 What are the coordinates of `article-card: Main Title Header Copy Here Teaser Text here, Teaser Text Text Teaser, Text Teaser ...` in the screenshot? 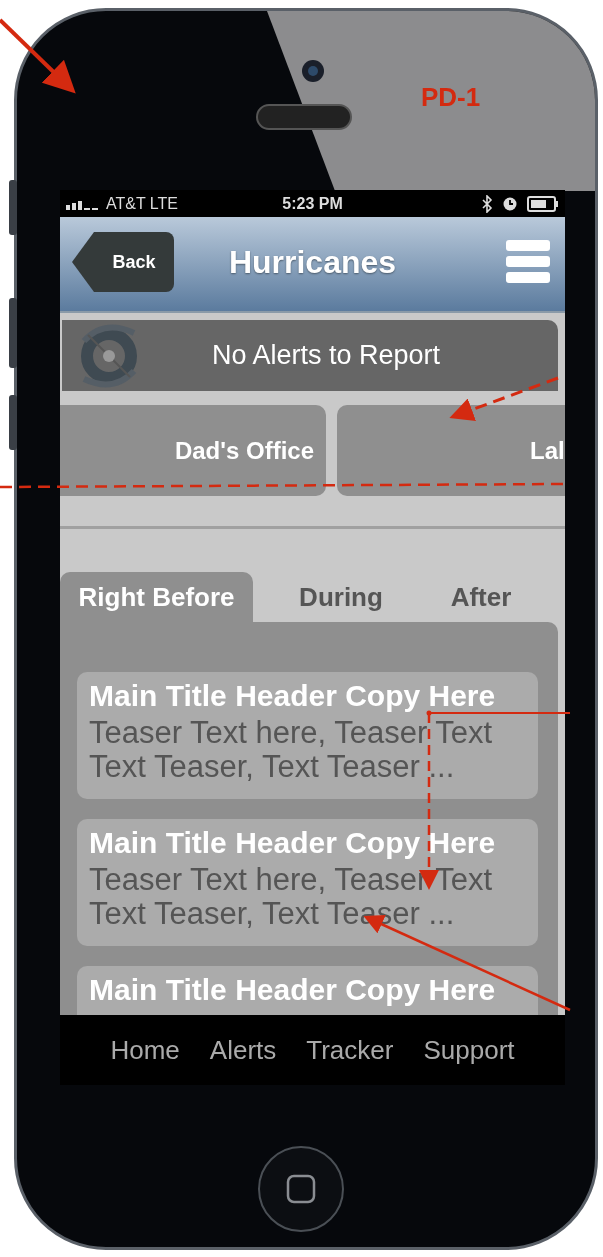 It's located at (307, 735).